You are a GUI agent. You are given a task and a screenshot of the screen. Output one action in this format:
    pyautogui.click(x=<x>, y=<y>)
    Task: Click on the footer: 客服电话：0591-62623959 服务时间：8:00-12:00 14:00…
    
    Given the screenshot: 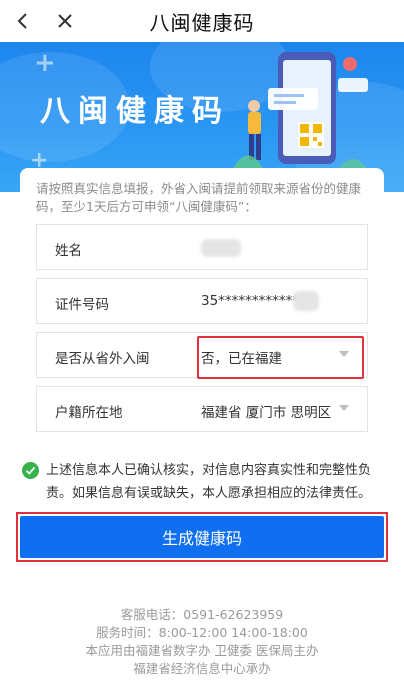 What is the action you would take?
    pyautogui.click(x=202, y=642)
    